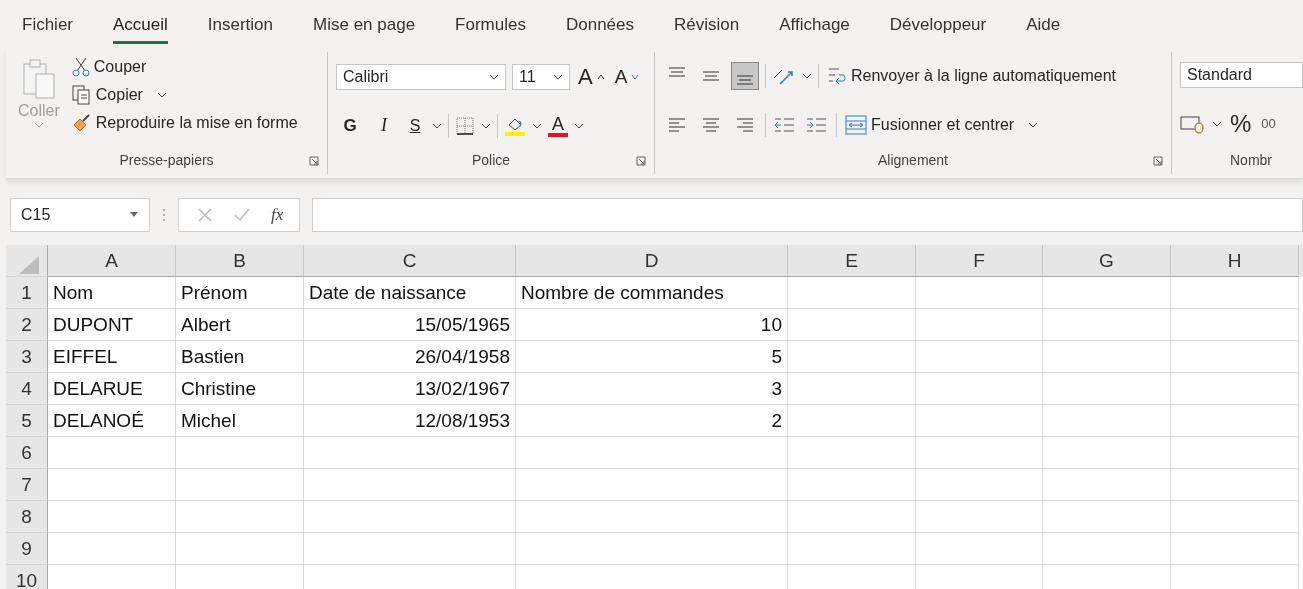 The width and height of the screenshot is (1303, 589). Describe the element at coordinates (541, 76) in the screenshot. I see `font-size-field: 11` at that location.